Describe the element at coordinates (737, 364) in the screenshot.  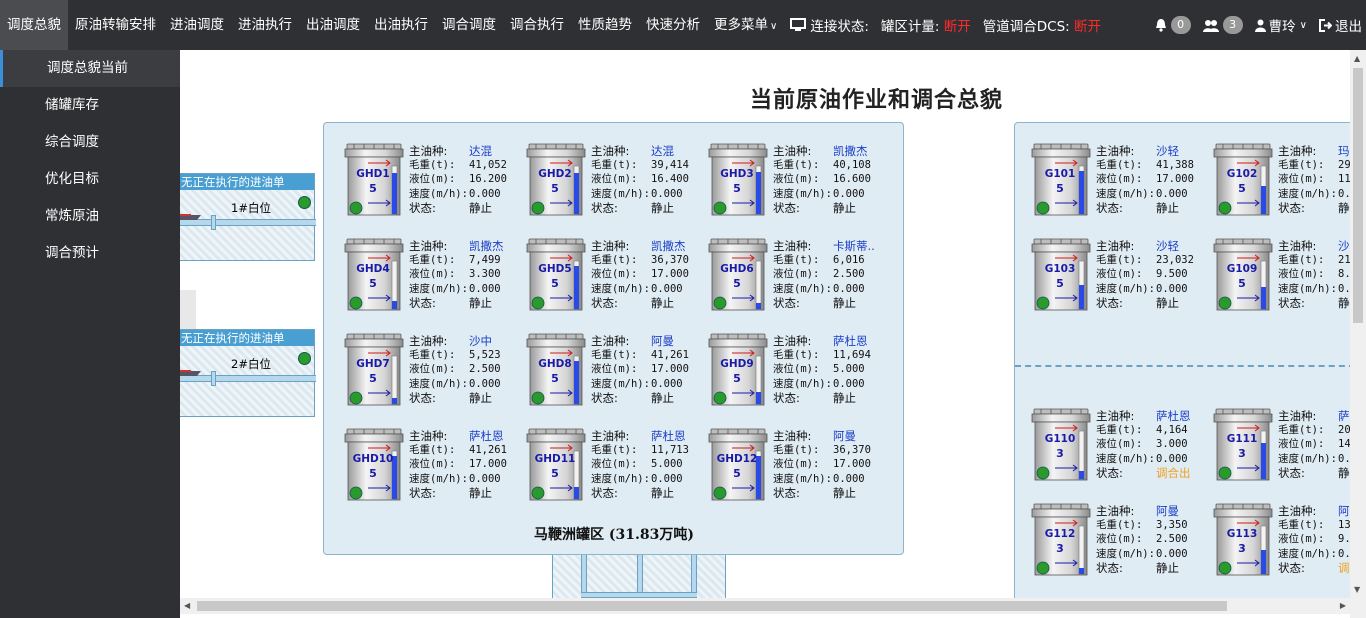
I see `tank-id: GHD9` at that location.